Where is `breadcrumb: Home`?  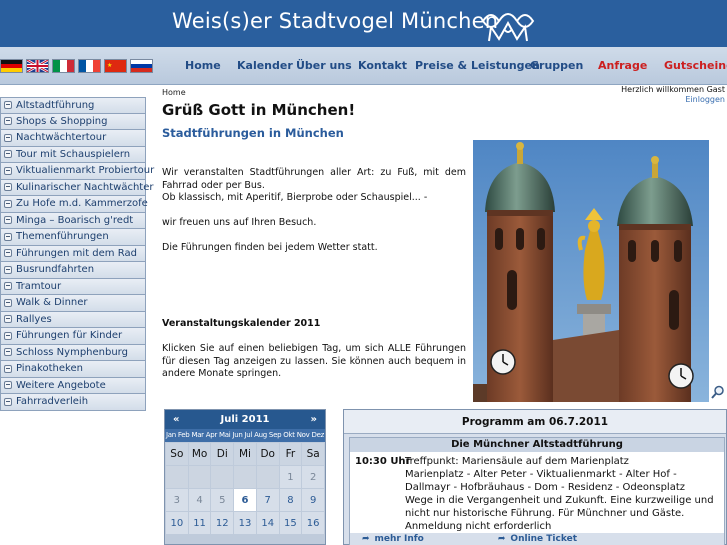 breadcrumb: Home is located at coordinates (174, 92).